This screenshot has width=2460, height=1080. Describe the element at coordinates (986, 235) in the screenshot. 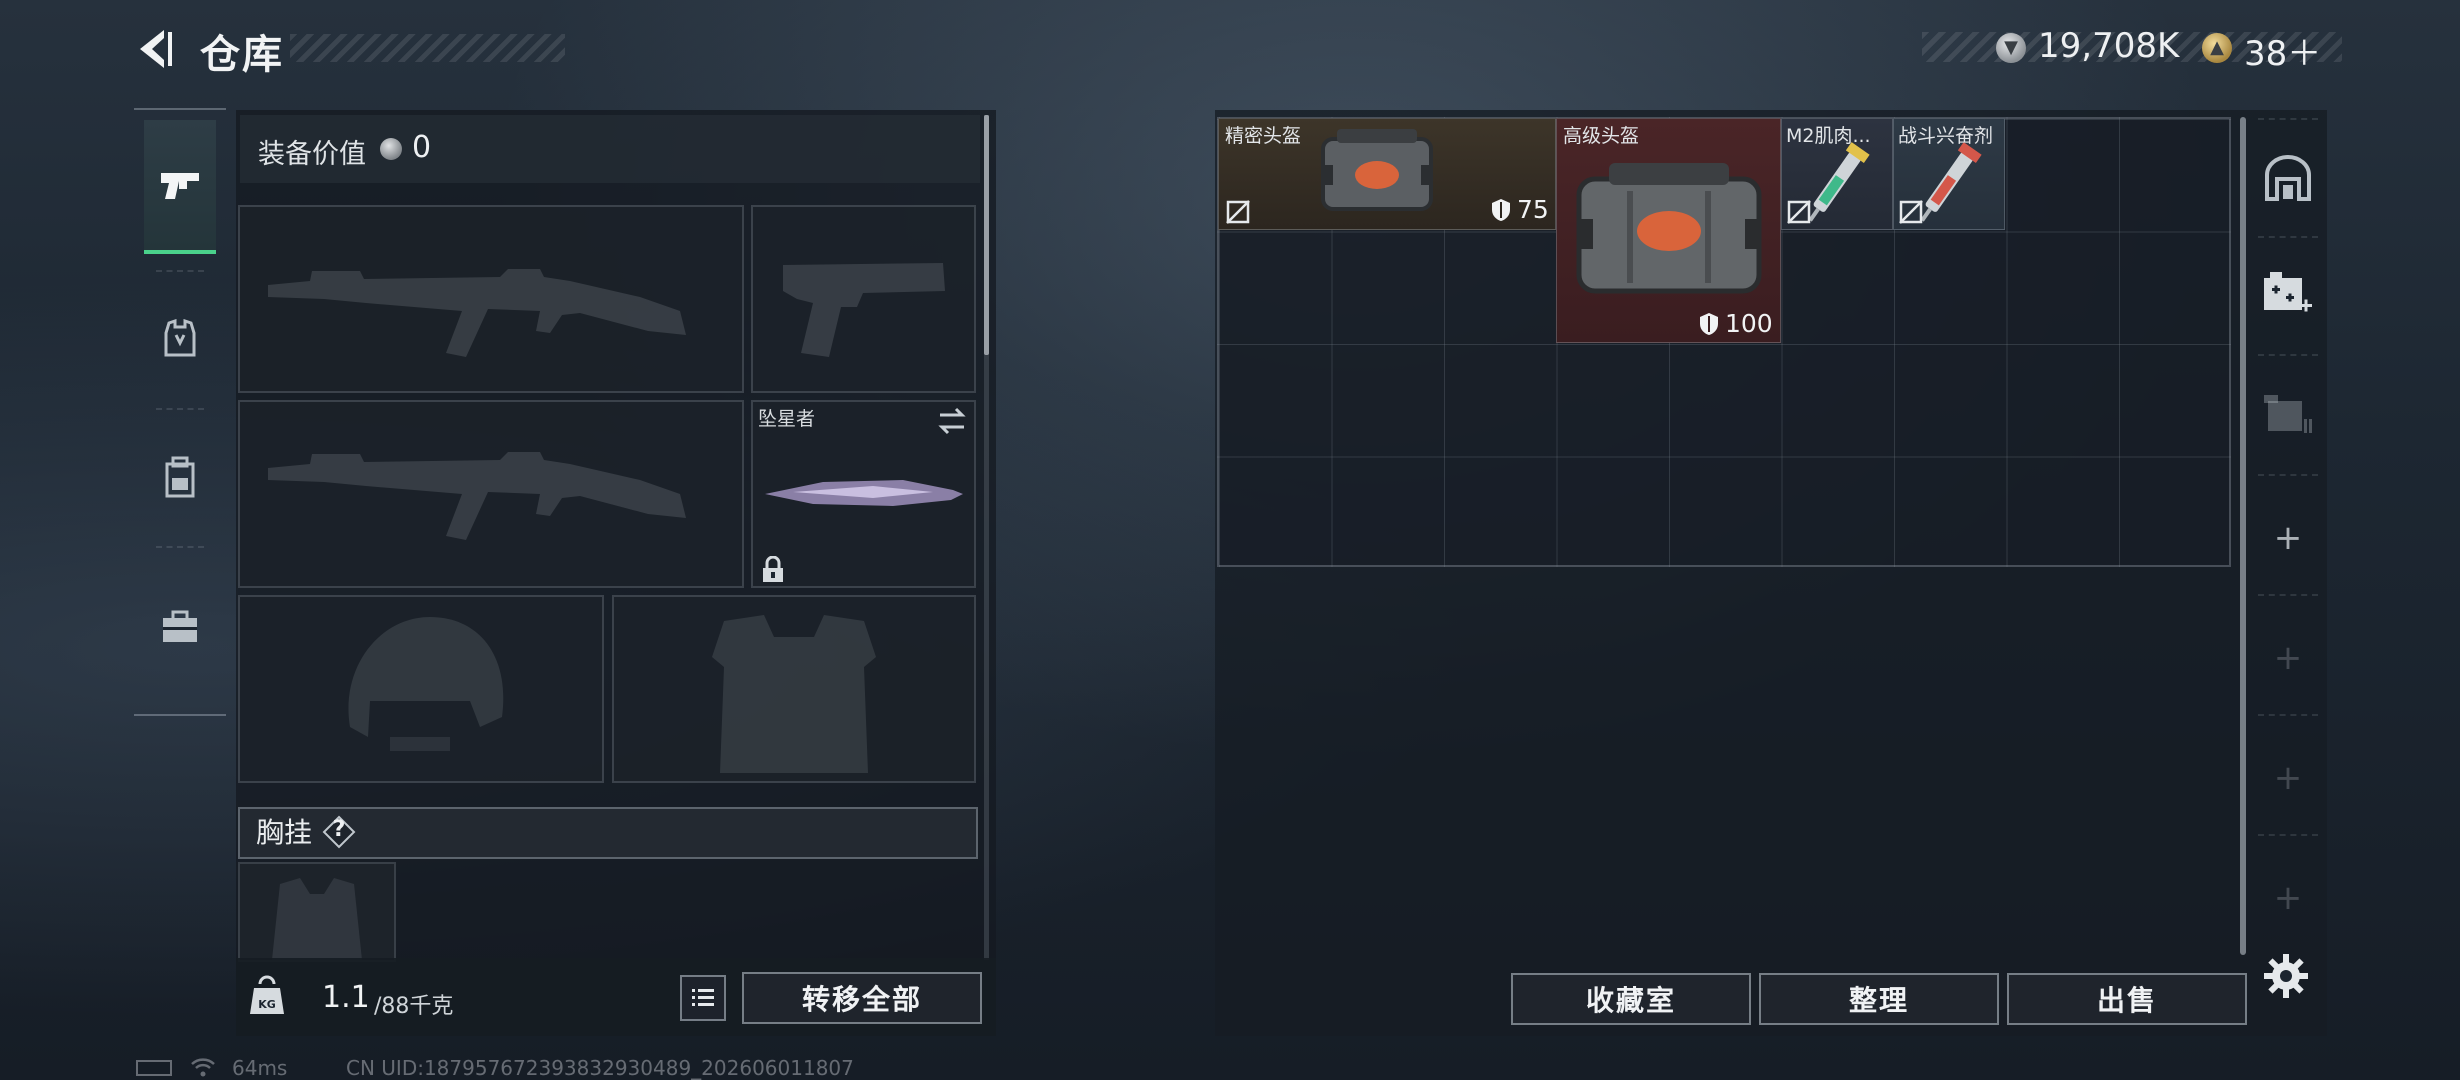

I see `loadout-scrollbar` at that location.